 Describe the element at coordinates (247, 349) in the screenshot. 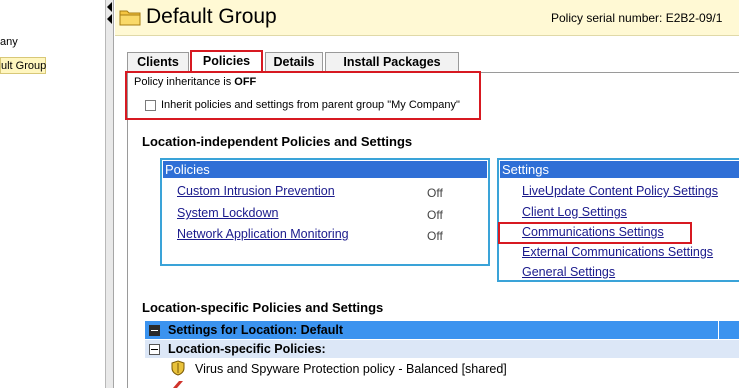

I see `location-policies-label: Location-specific Policies:` at that location.